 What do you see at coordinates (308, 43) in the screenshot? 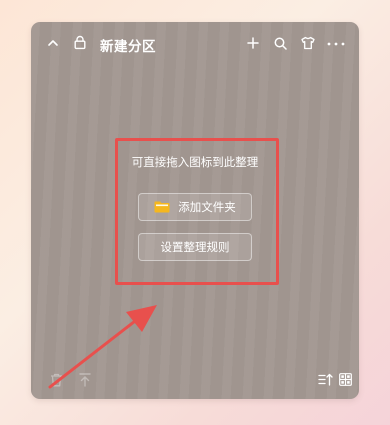
I see `shirt-icon` at bounding box center [308, 43].